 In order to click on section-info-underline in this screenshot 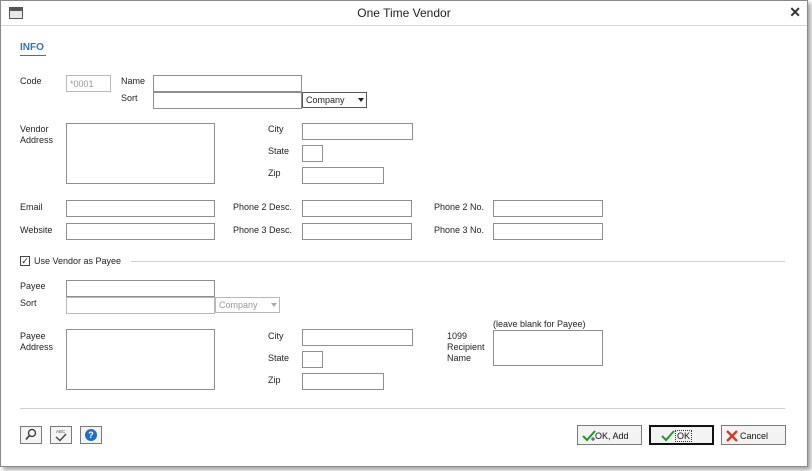, I will do `click(33, 55)`.